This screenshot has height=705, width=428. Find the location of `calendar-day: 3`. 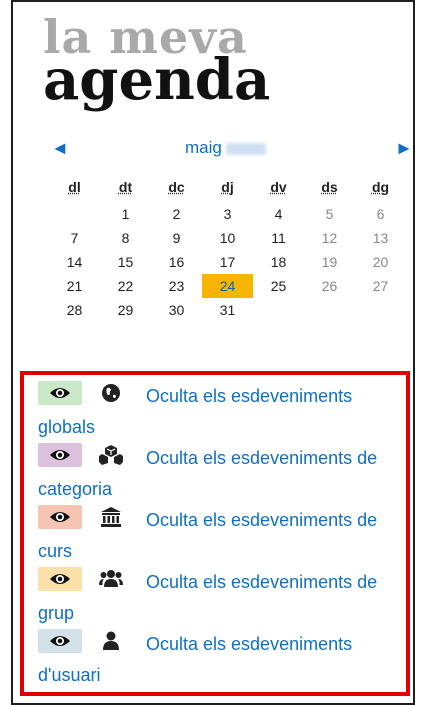

calendar-day: 3 is located at coordinates (227, 214).